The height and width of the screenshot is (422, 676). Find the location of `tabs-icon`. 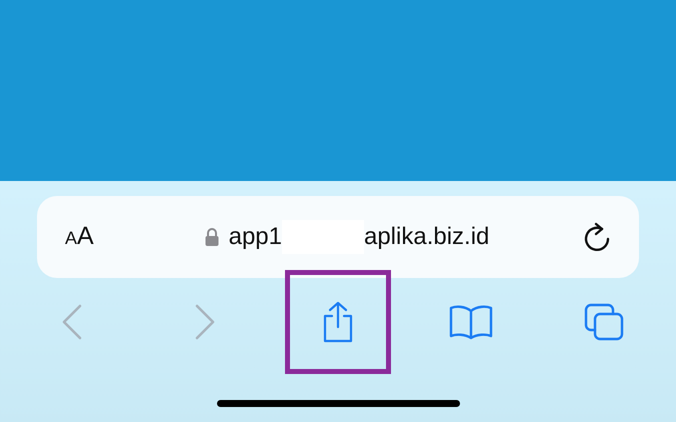

tabs-icon is located at coordinates (603, 322).